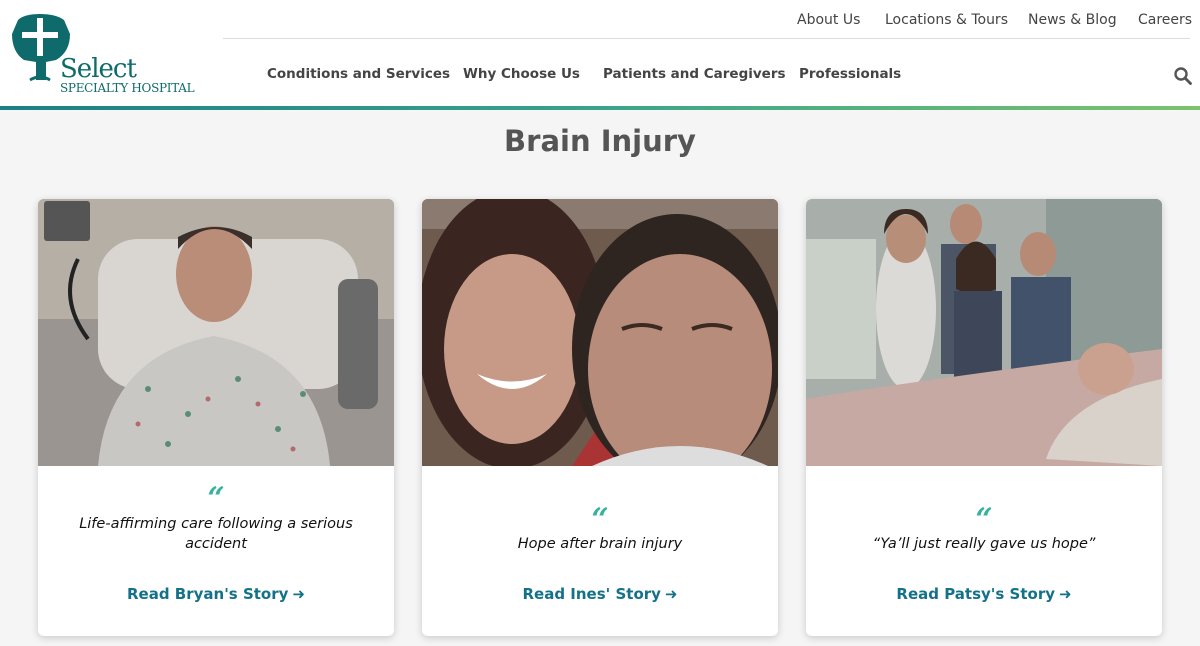 Image resolution: width=1200 pixels, height=646 pixels. What do you see at coordinates (706, 38) in the screenshot?
I see `nav-divider` at bounding box center [706, 38].